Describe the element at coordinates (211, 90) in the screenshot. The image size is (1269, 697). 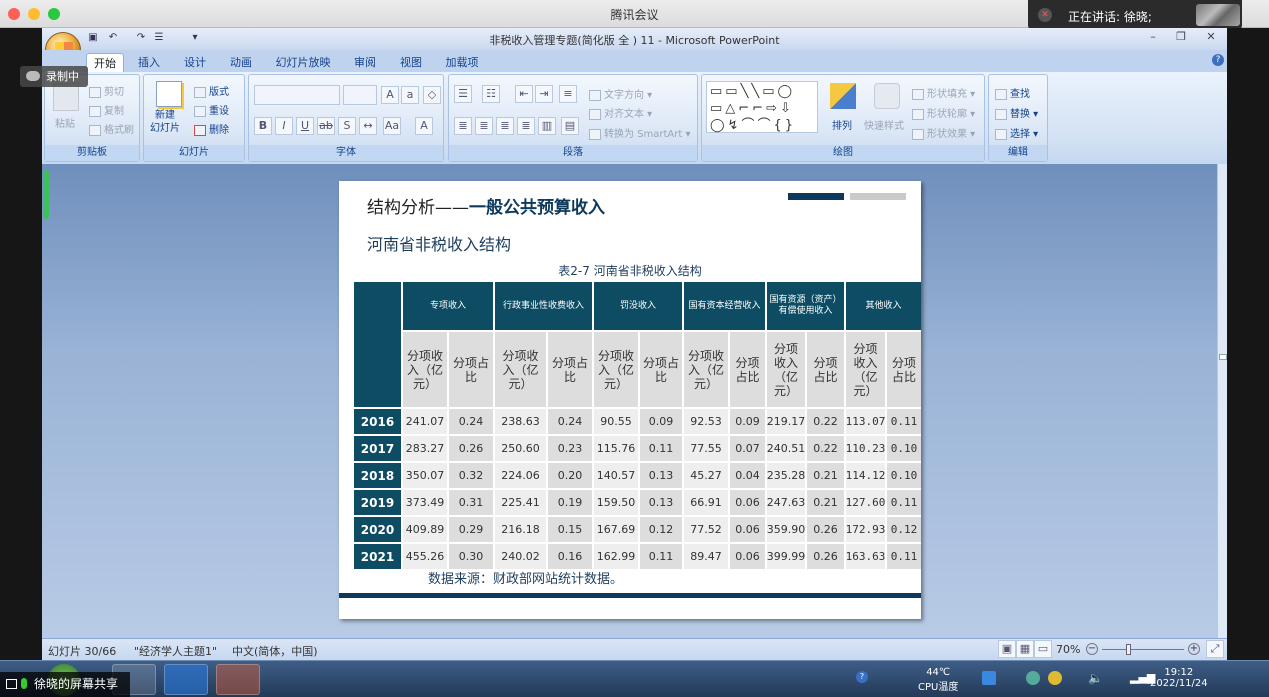
I see `layout-button: 版式` at that location.